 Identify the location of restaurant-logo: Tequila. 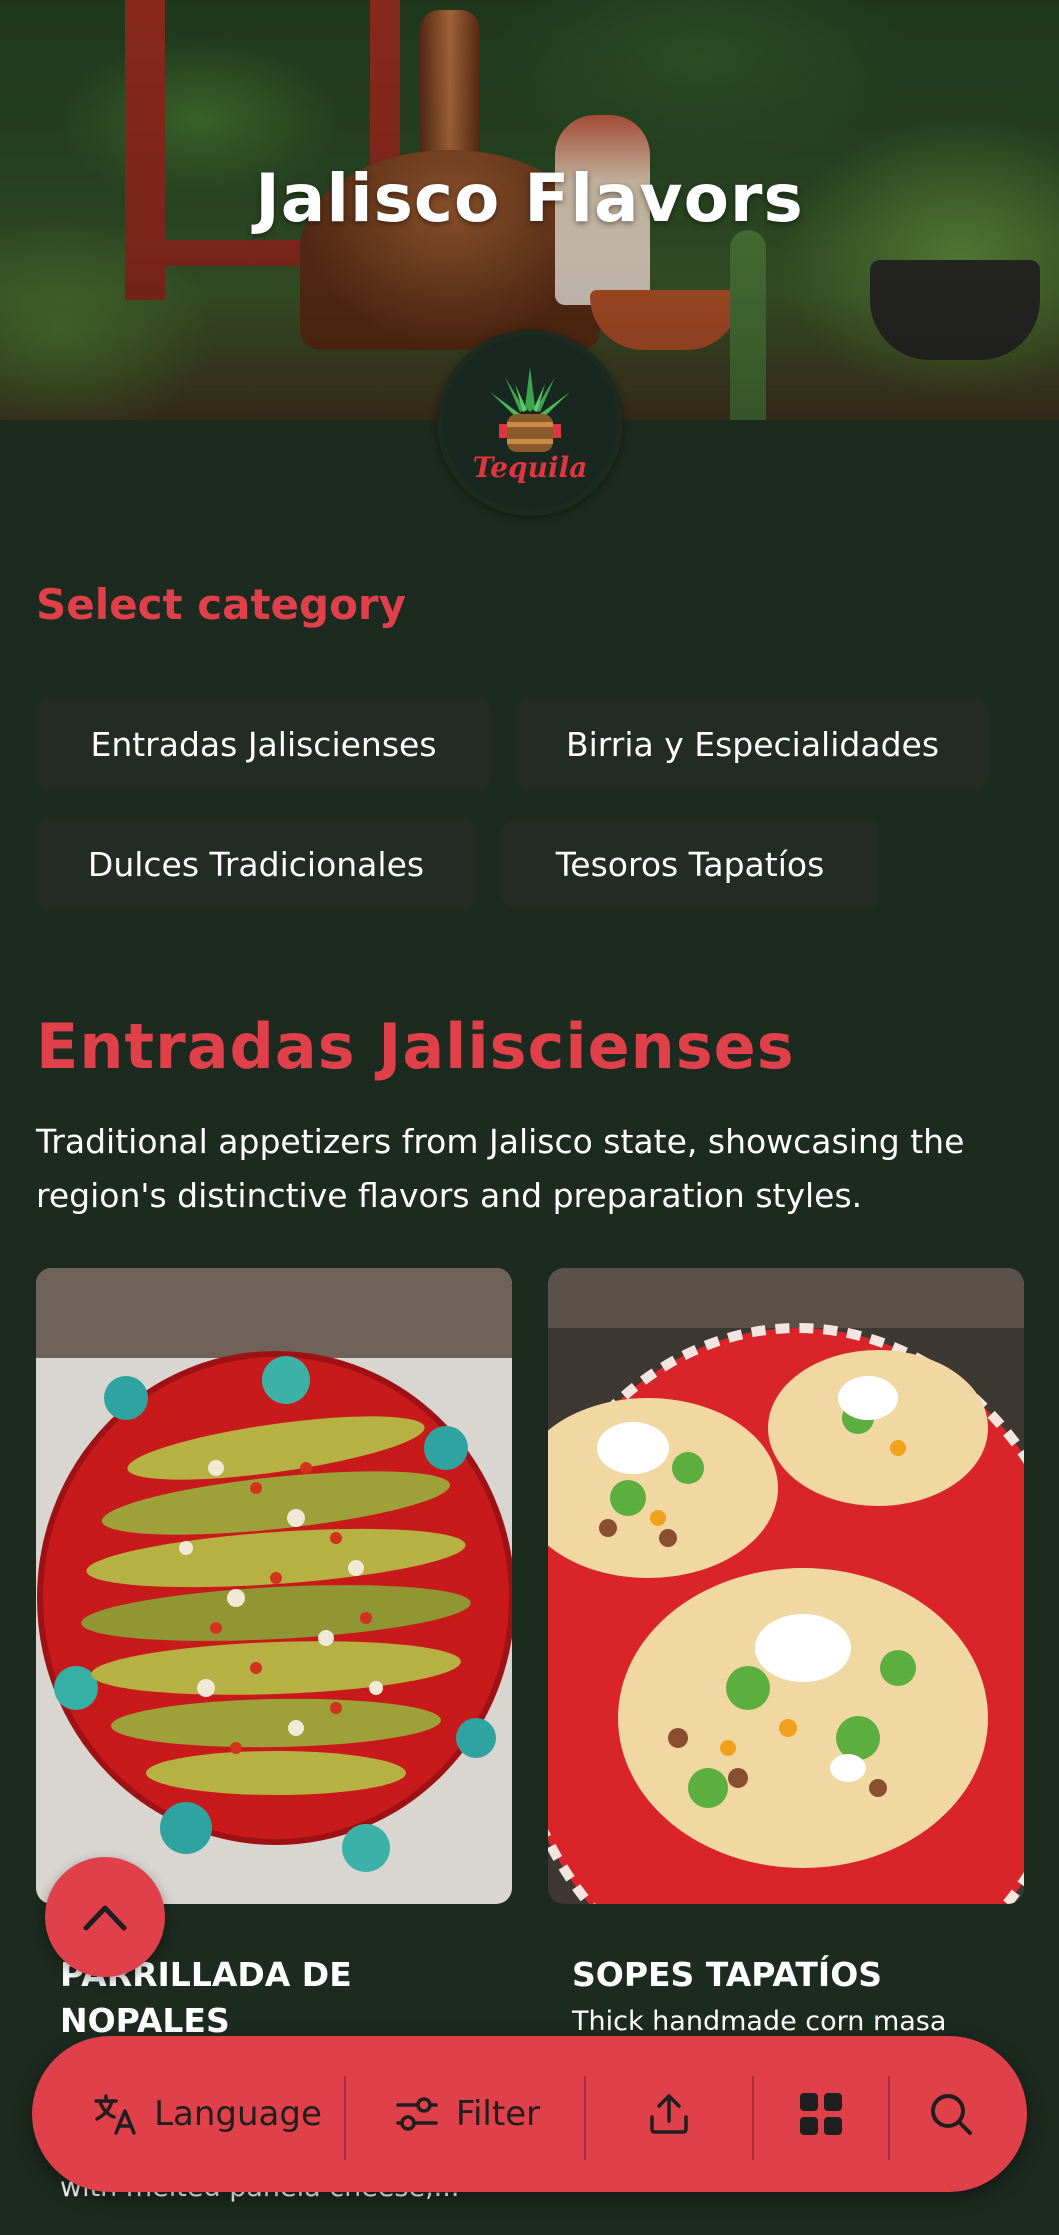
(530, 423).